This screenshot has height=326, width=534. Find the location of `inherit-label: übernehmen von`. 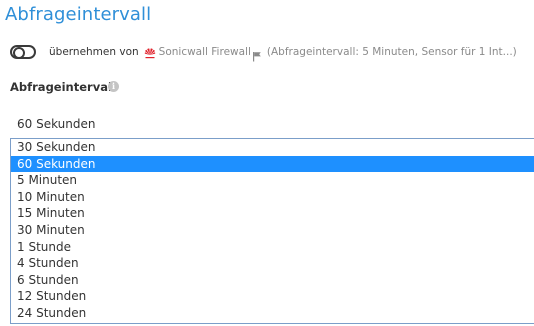

inherit-label: übernehmen von is located at coordinates (94, 52).